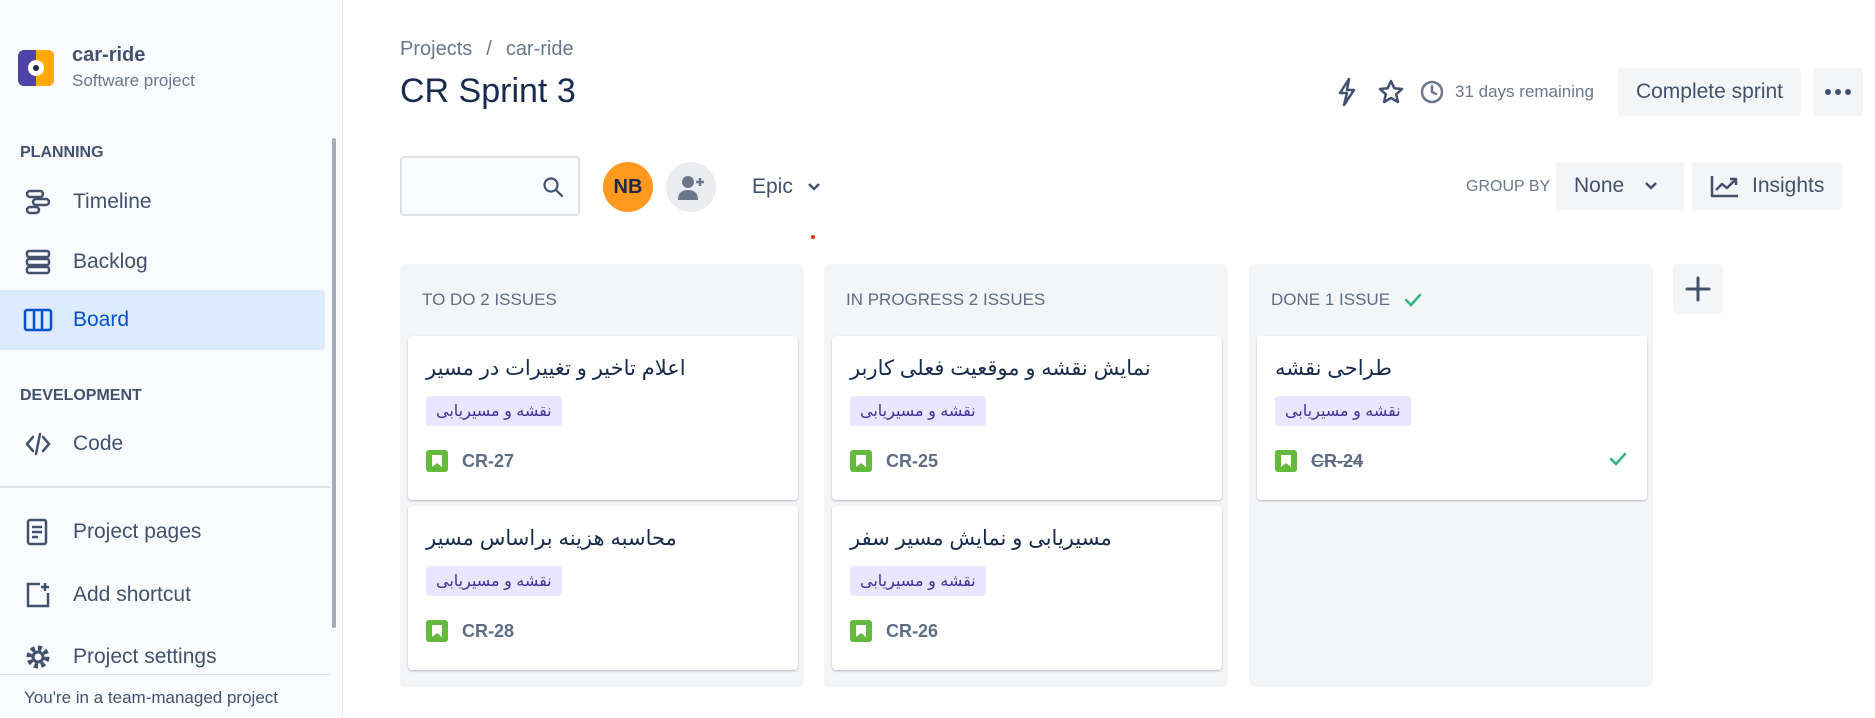 The width and height of the screenshot is (1875, 718). What do you see at coordinates (1452, 418) in the screenshot?
I see `issue-card: طراحی نقشه نقشه و مسیریابی CR-24` at bounding box center [1452, 418].